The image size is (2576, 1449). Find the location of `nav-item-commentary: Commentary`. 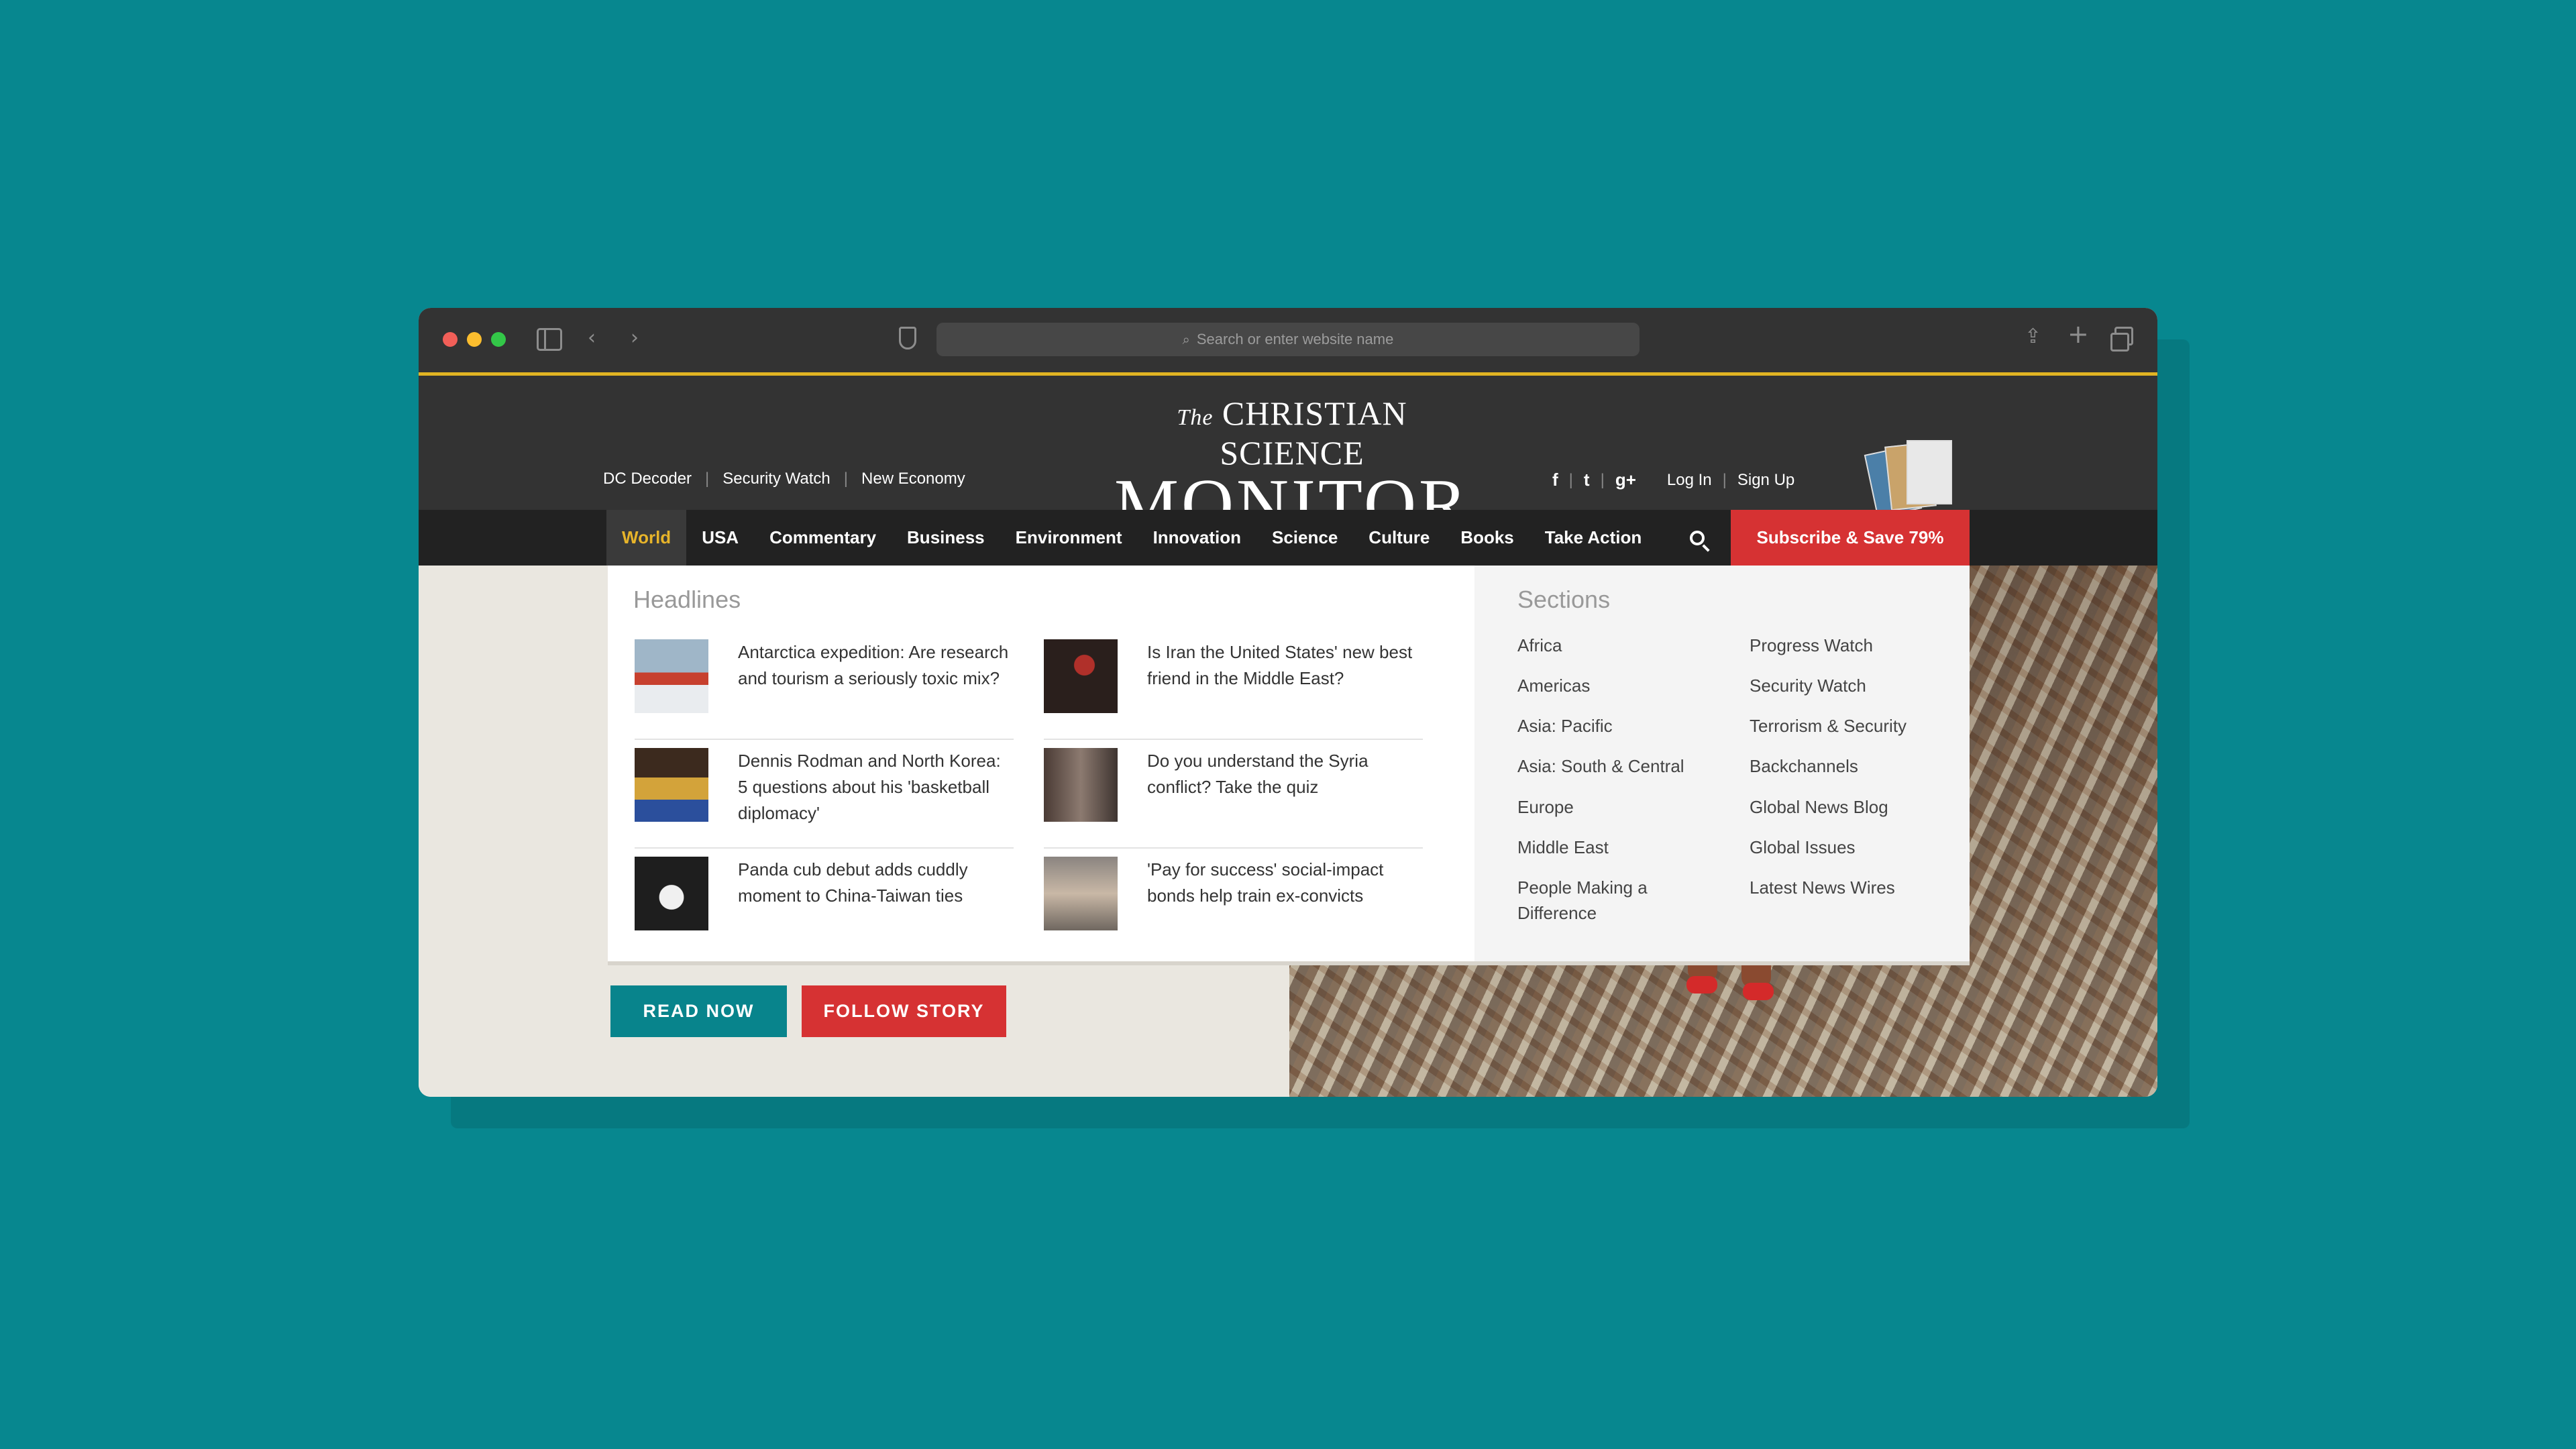

nav-item-commentary: Commentary is located at coordinates (823, 538).